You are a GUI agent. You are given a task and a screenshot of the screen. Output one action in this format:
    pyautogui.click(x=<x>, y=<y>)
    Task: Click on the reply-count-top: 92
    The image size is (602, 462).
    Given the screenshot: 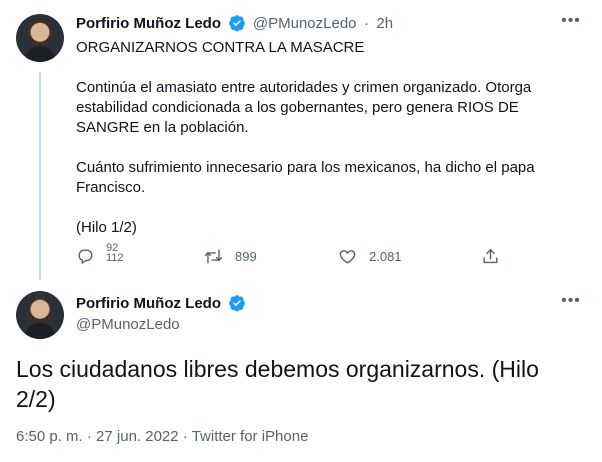 What is the action you would take?
    pyautogui.click(x=112, y=246)
    